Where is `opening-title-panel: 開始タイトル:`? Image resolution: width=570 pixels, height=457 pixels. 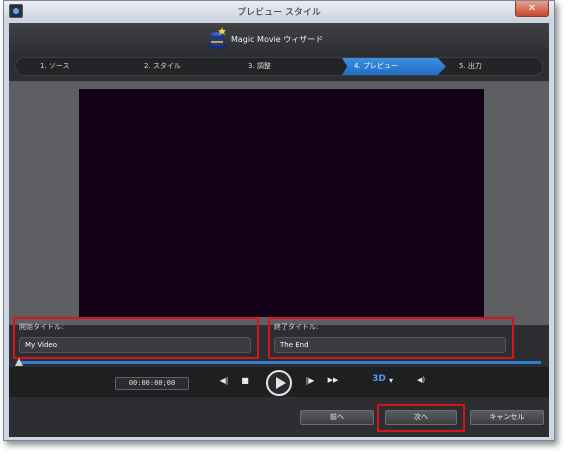 opening-title-panel: 開始タイトル: is located at coordinates (136, 338).